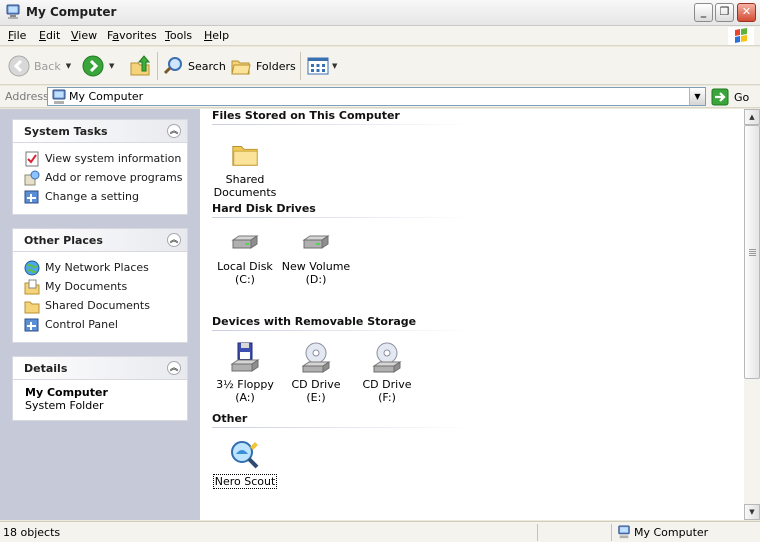 This screenshot has width=760, height=542. Describe the element at coordinates (216, 35) in the screenshot. I see `menu-help: Help` at that location.